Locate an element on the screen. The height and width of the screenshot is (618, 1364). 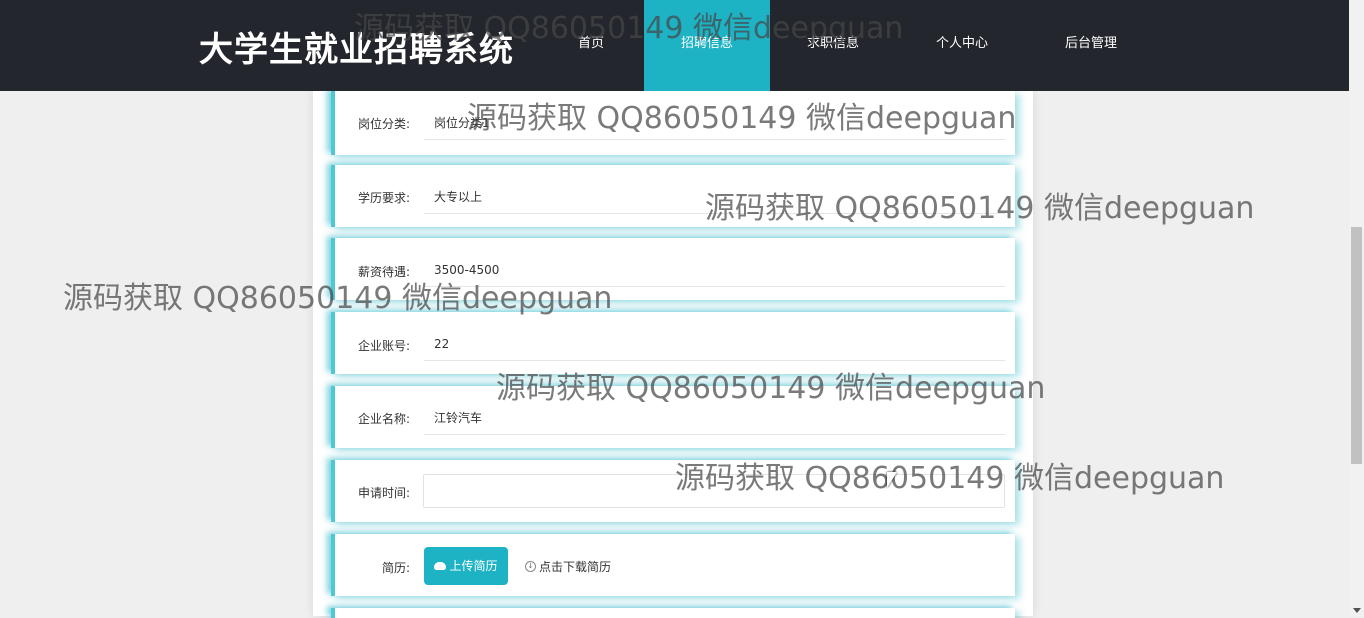
field-value-salary: 3500-4500 is located at coordinates (714, 270).